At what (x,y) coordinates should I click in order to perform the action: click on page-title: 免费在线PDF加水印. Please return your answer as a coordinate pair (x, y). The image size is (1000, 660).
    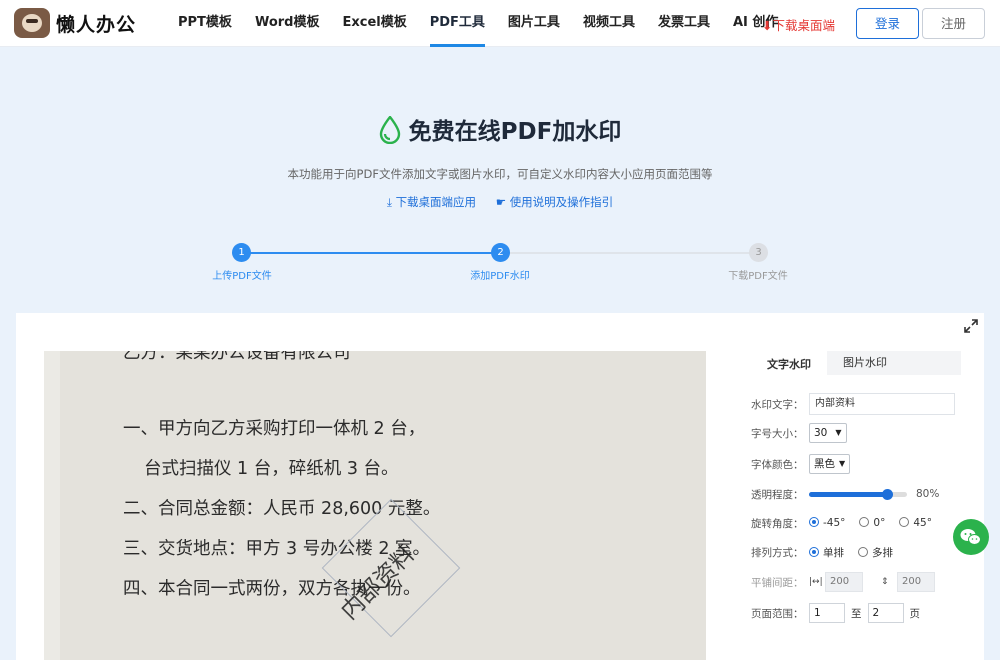
    Looking at the image, I should click on (500, 129).